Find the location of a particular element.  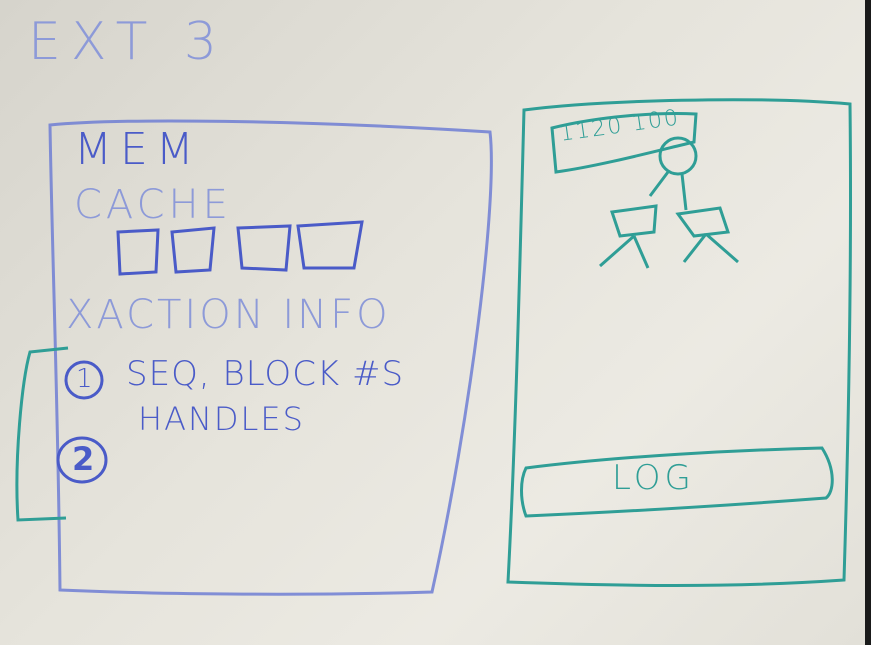

tree-right-branch is located at coordinates (684, 192).